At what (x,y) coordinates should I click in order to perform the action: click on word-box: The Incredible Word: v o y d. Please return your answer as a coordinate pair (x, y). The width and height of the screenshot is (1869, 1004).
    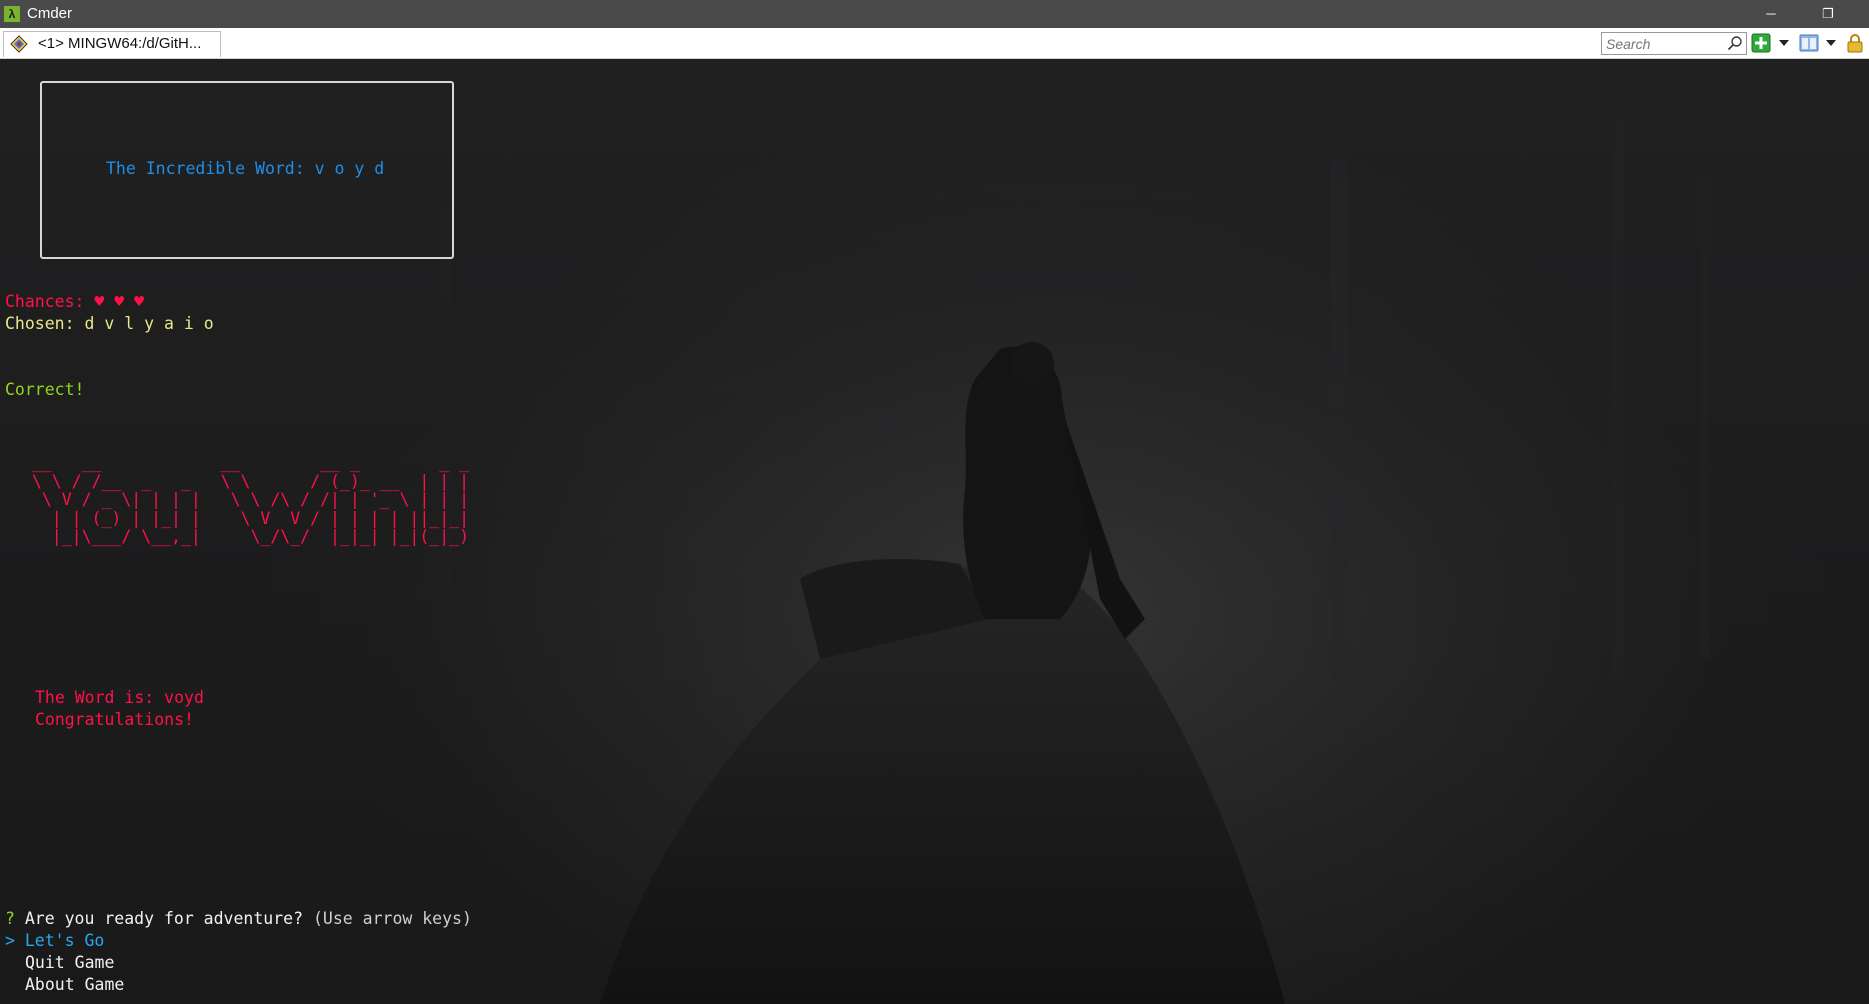
    Looking at the image, I should click on (247, 170).